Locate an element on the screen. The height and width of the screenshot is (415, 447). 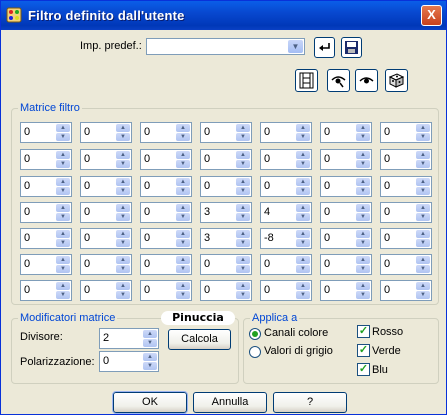
load-preset-button is located at coordinates (324, 47).